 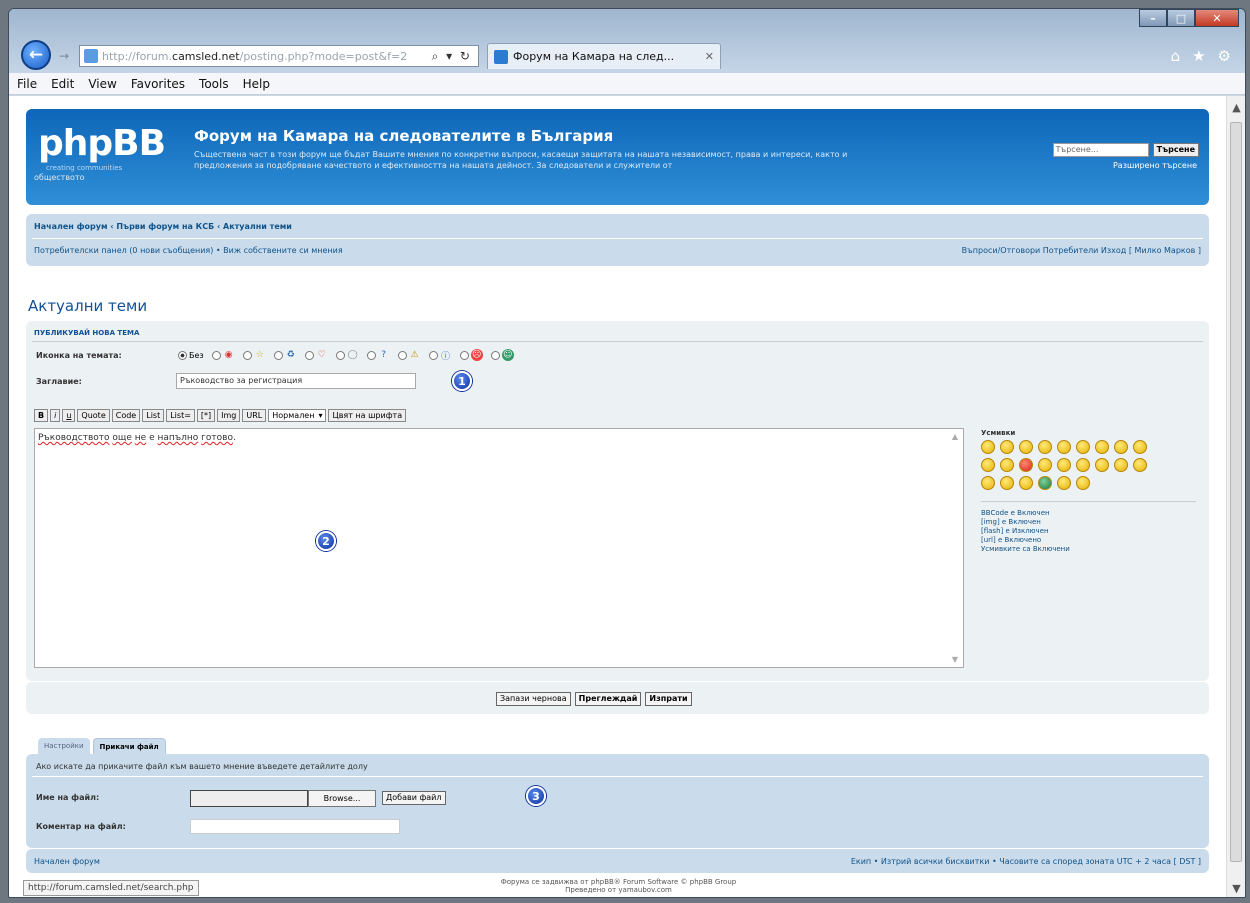 What do you see at coordinates (55, 415) in the screenshot?
I see `italic-button: i` at bounding box center [55, 415].